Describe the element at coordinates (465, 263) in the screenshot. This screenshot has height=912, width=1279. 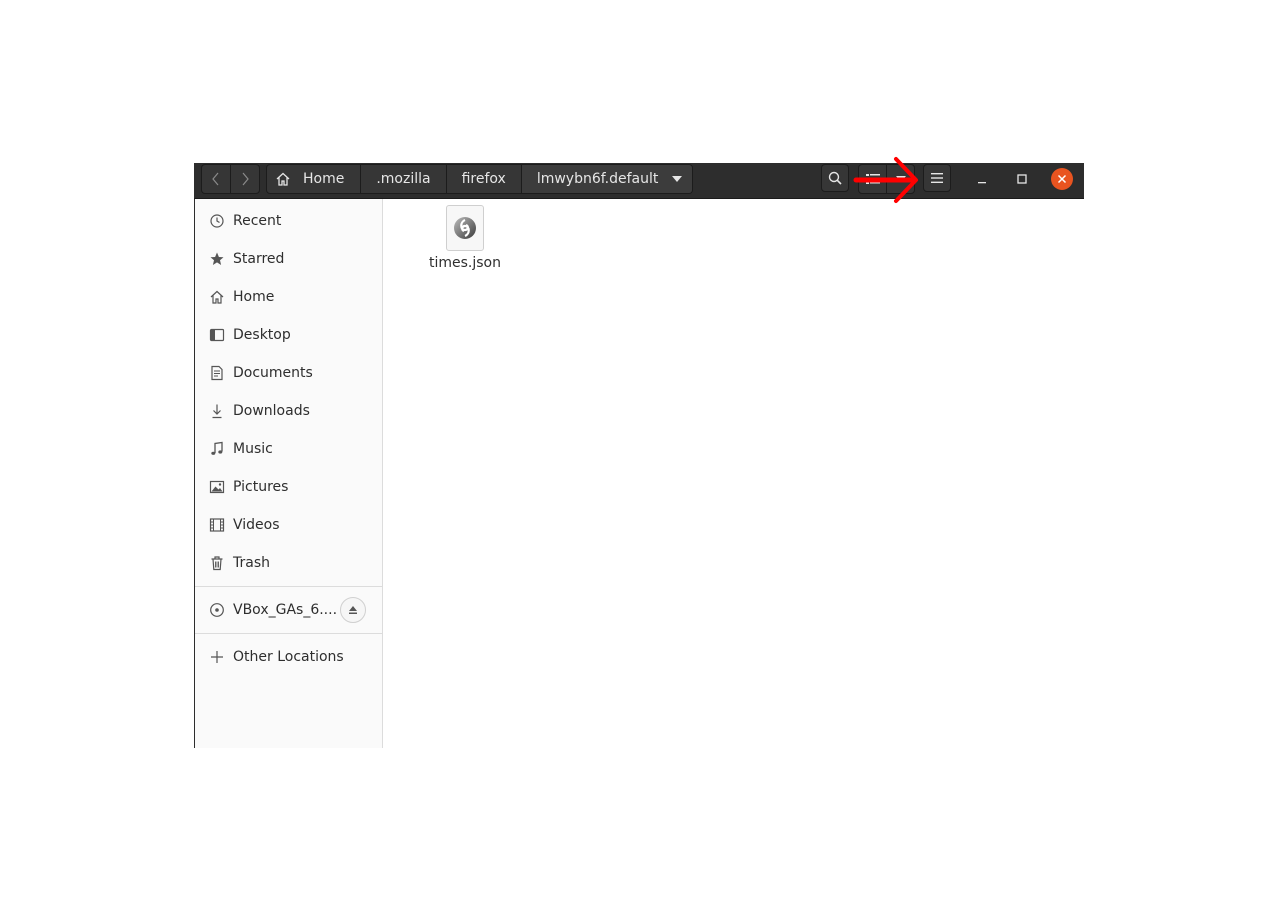
I see `file-name: times.json` at that location.